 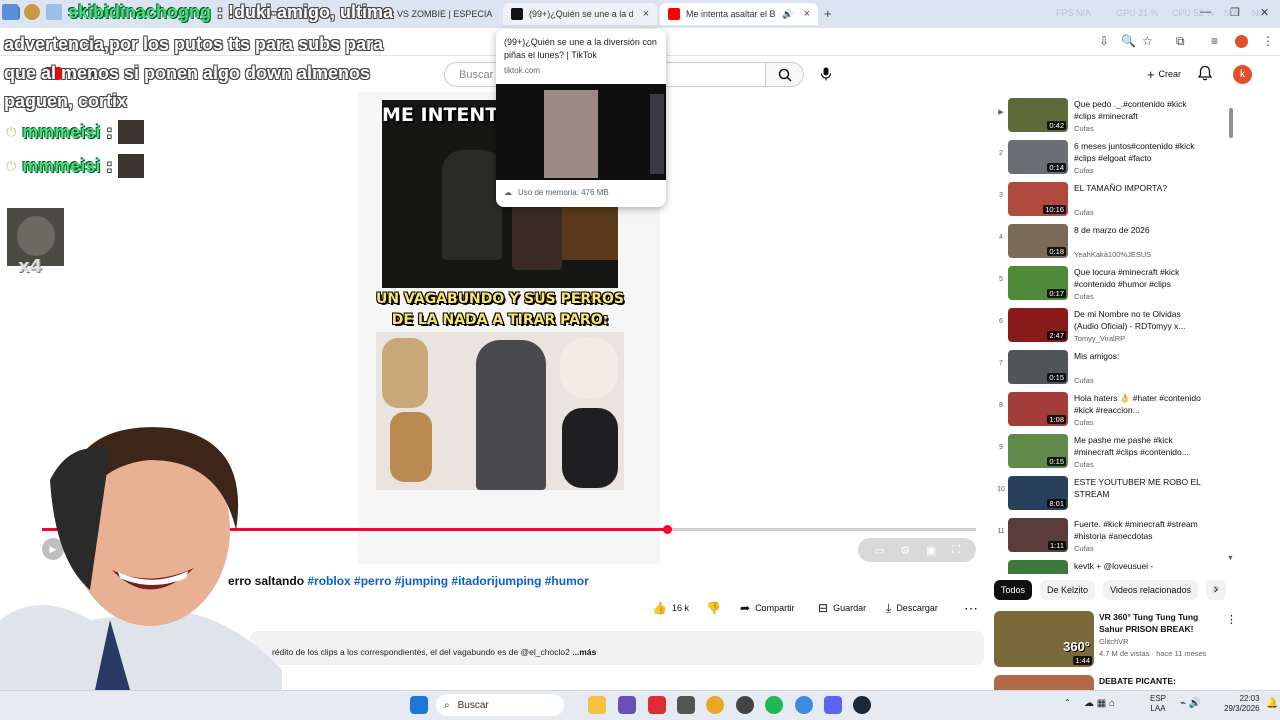 I want to click on windows-start-icon, so click(x=419, y=705).